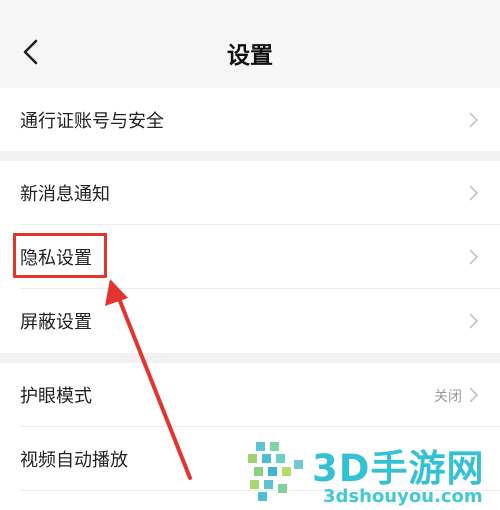 The image size is (500, 510). I want to click on settings-item-label: 新消息通知, so click(65, 194).